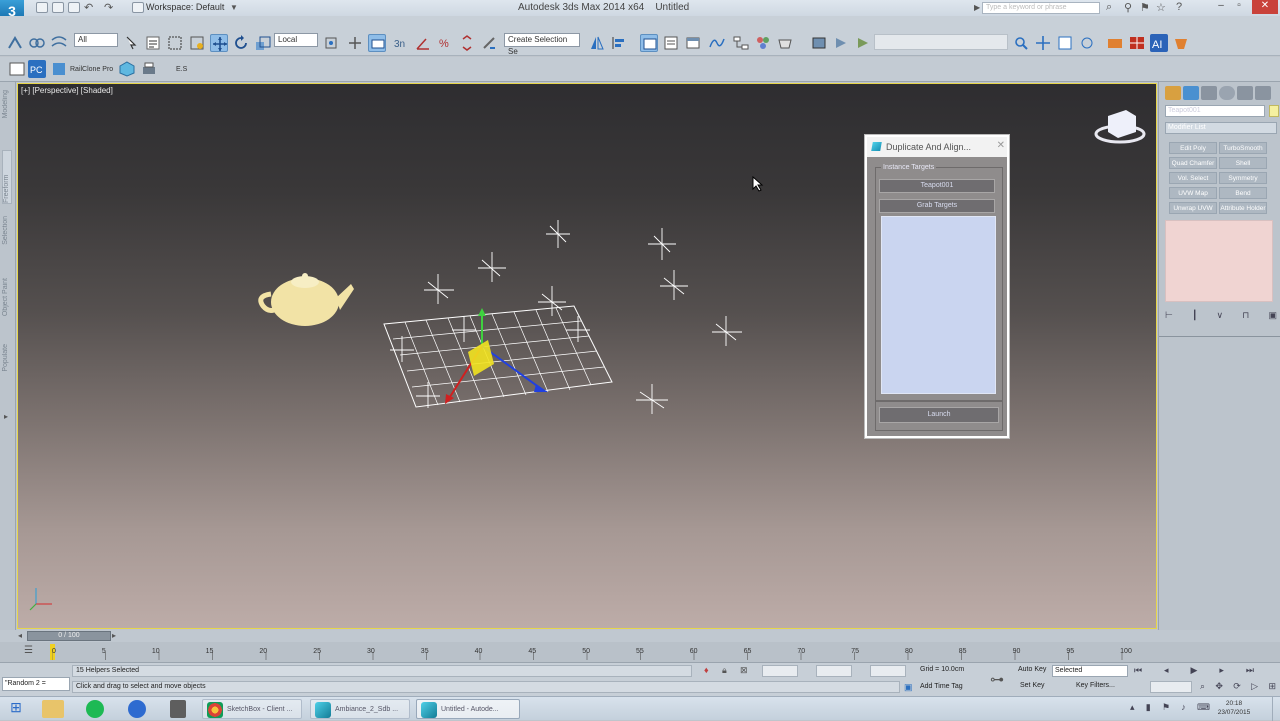  Describe the element at coordinates (1043, 43) in the screenshot. I see `pan-icon` at that location.